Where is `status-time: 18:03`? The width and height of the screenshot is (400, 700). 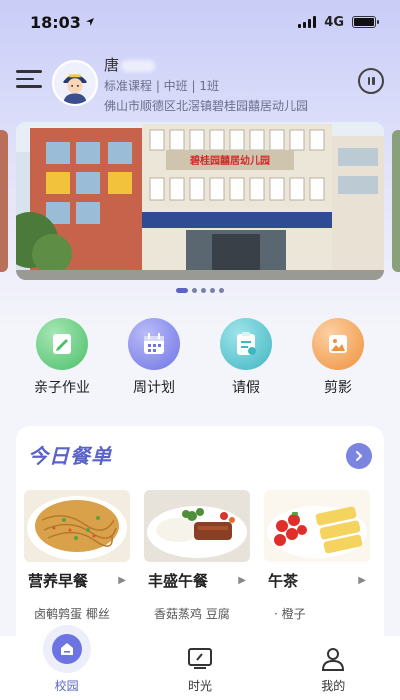
status-time: 18:03 is located at coordinates (62, 22).